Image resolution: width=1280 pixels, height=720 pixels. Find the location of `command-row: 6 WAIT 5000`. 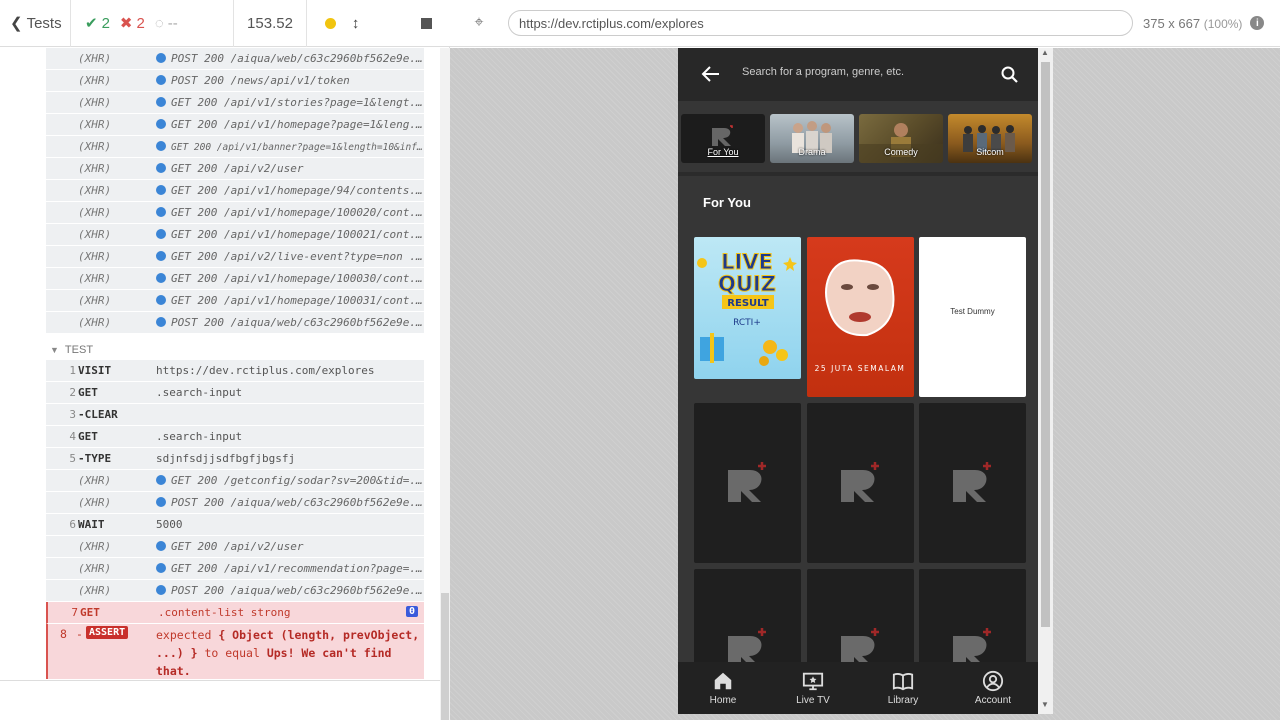

command-row: 6 WAIT 5000 is located at coordinates (235, 525).